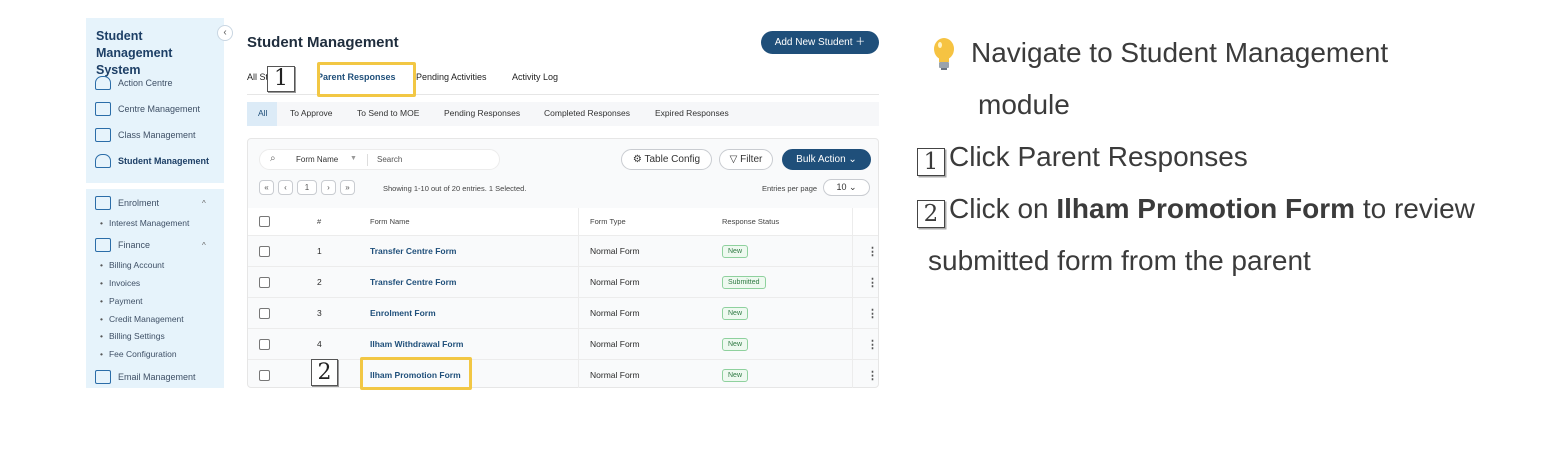 This screenshot has width=1560, height=452. What do you see at coordinates (931, 214) in the screenshot?
I see `step-number-2: 2` at bounding box center [931, 214].